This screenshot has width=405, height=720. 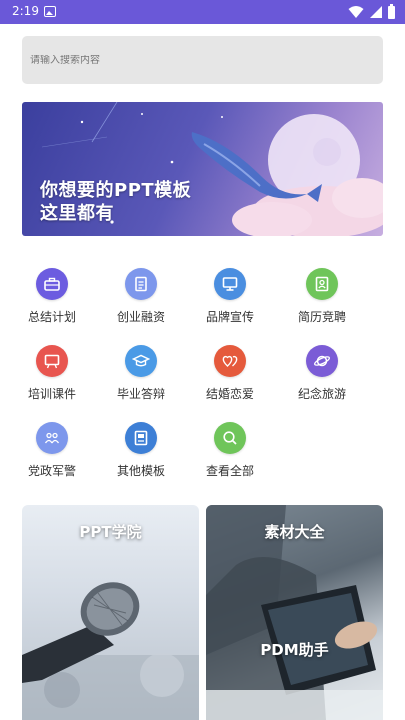 I want to click on card-subtitle: PDM助手, so click(x=294, y=650).